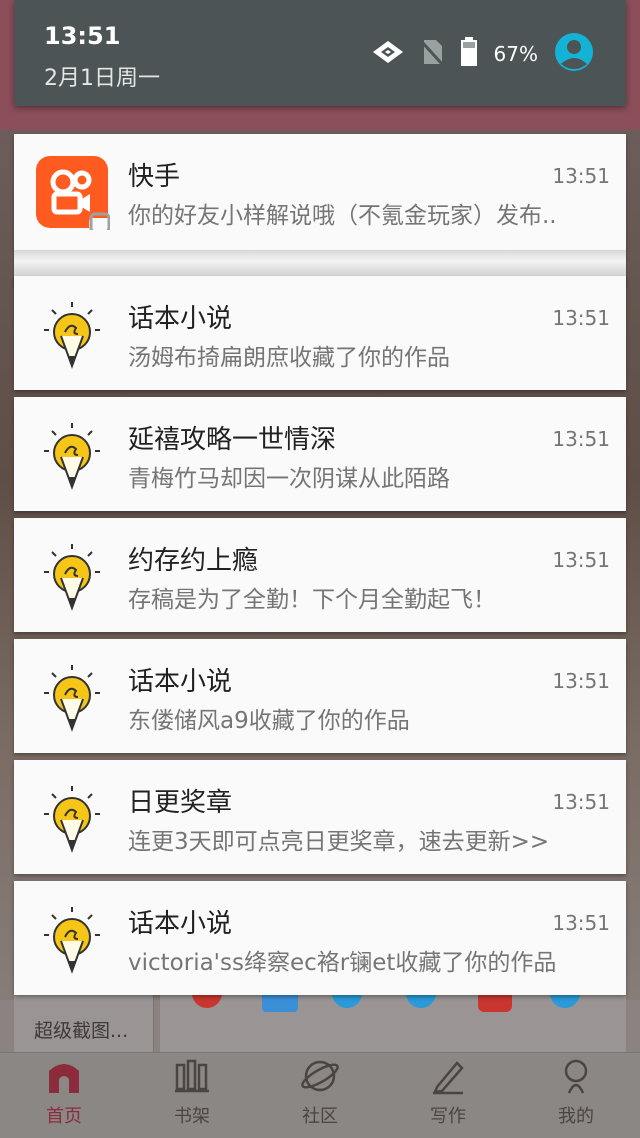  I want to click on bookshelf-icon, so click(192, 1076).